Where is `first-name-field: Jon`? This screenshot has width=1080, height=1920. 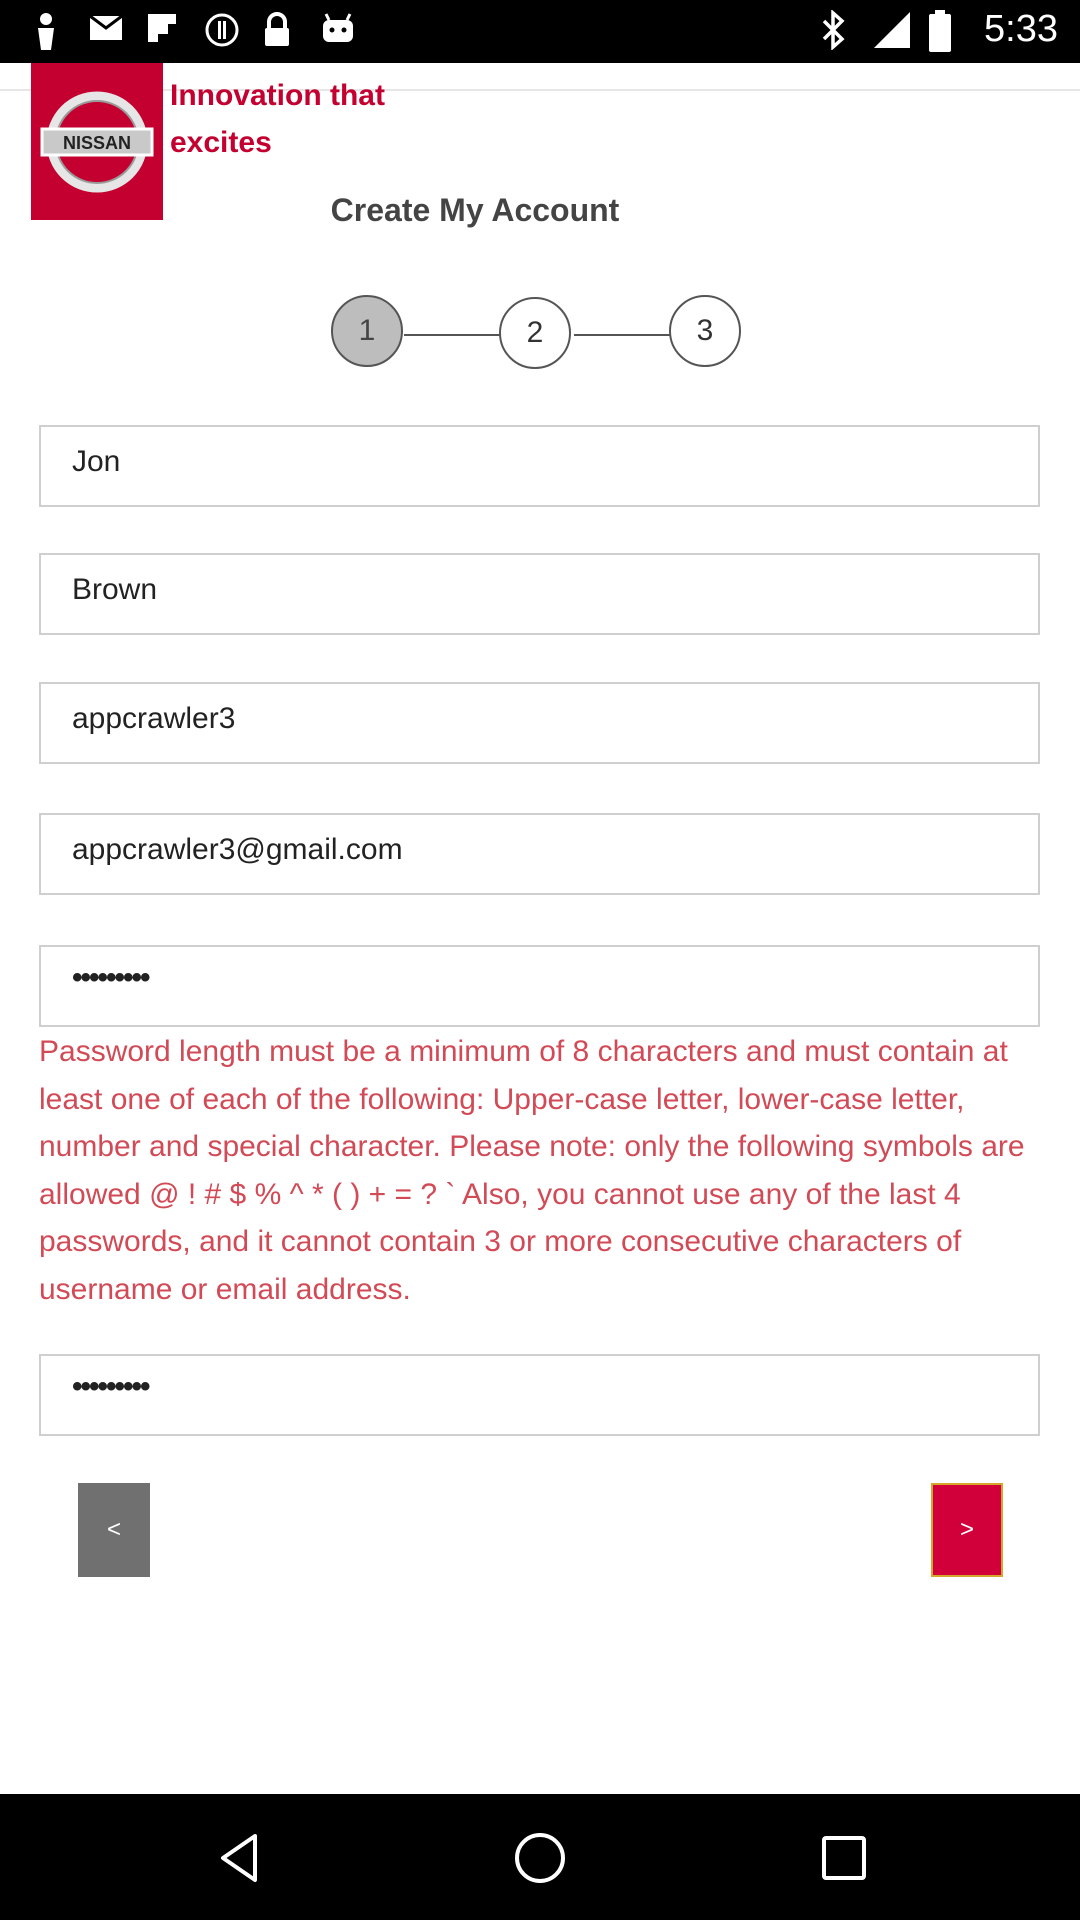 first-name-field: Jon is located at coordinates (539, 466).